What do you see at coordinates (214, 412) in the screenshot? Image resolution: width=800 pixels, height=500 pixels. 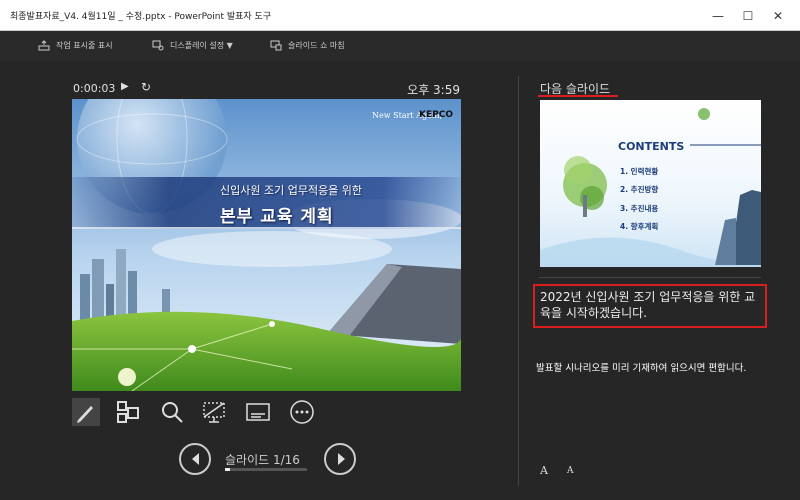 I see `black-screen-icon` at bounding box center [214, 412].